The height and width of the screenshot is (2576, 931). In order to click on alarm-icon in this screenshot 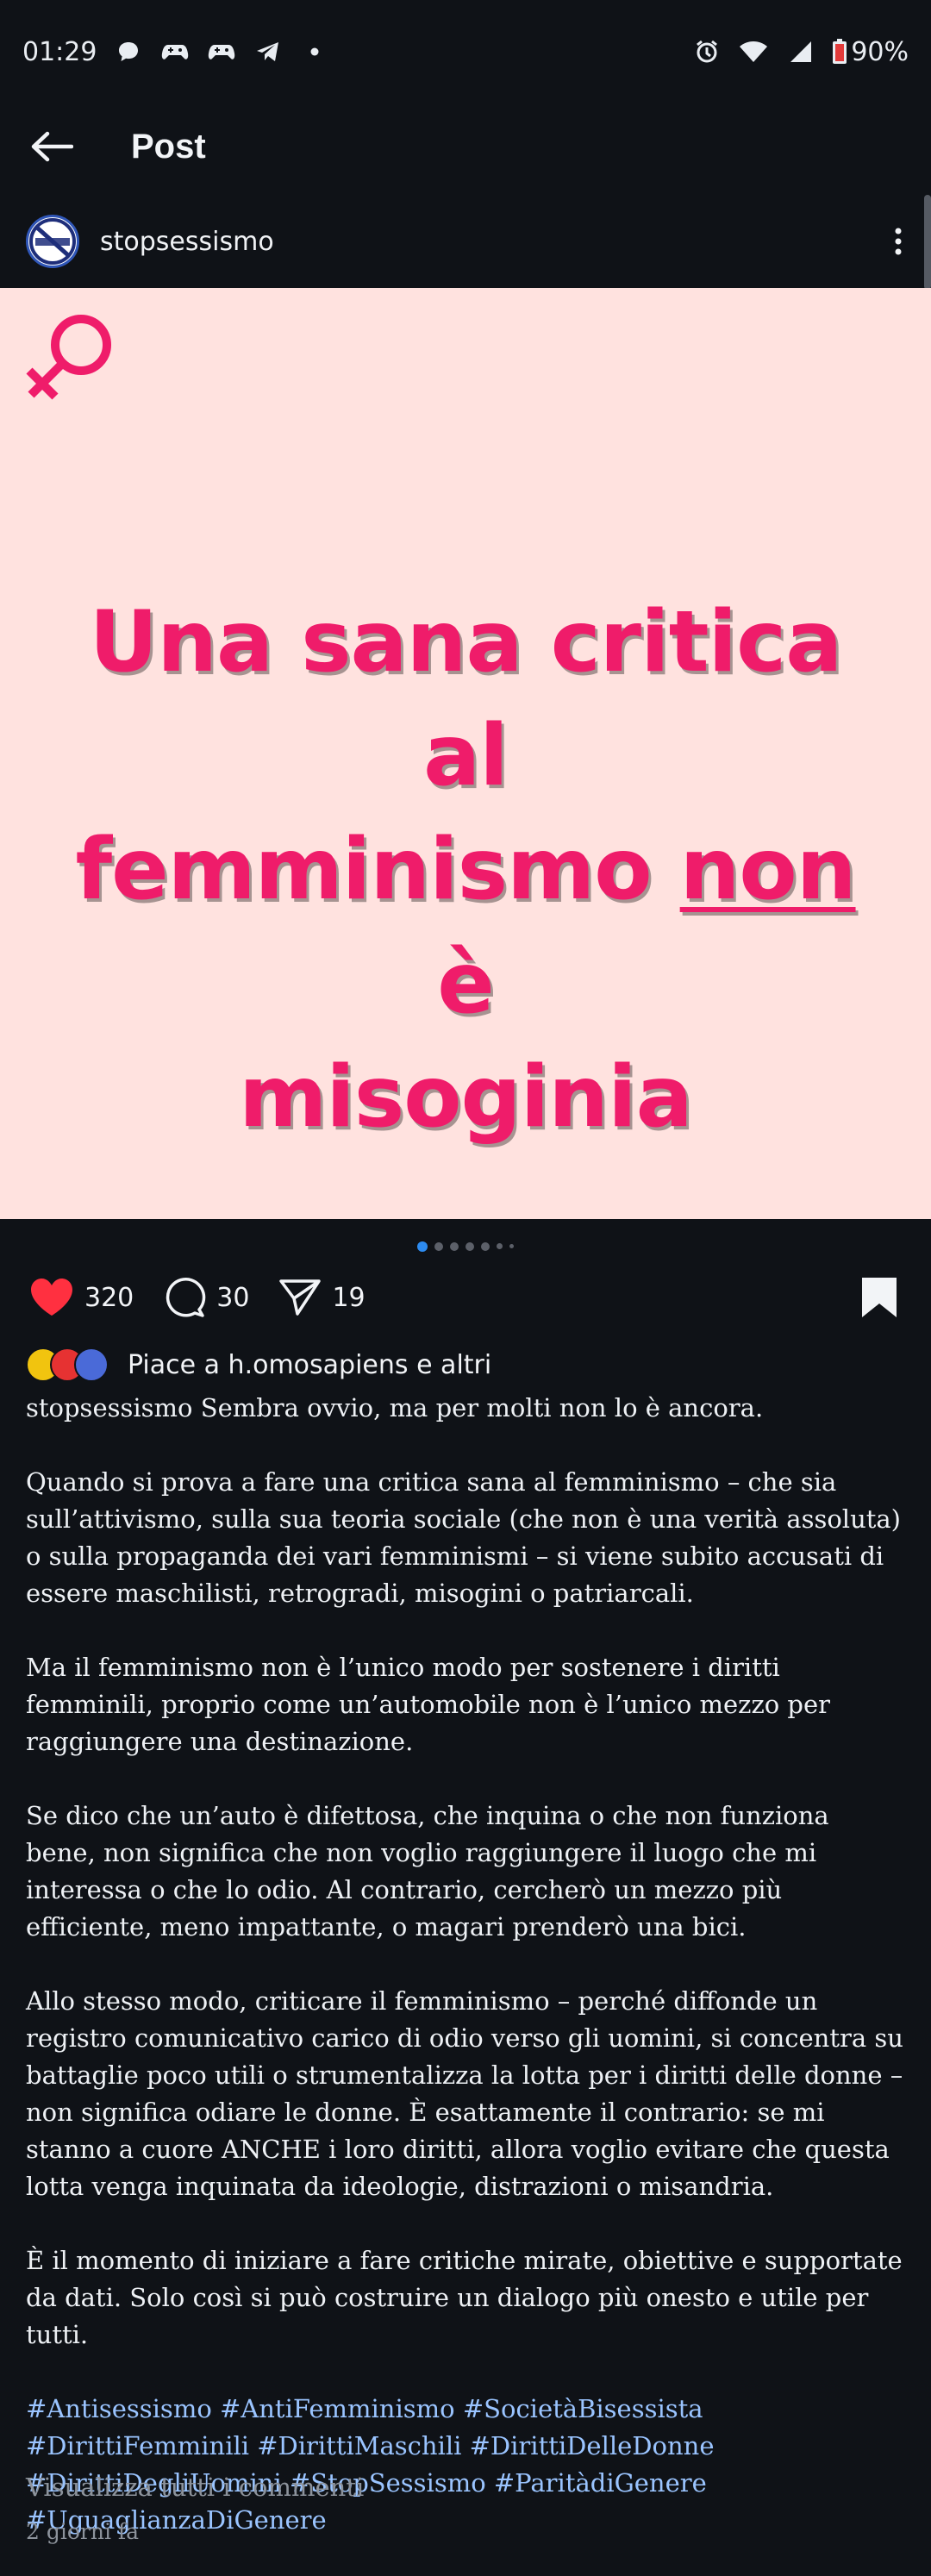, I will do `click(707, 52)`.